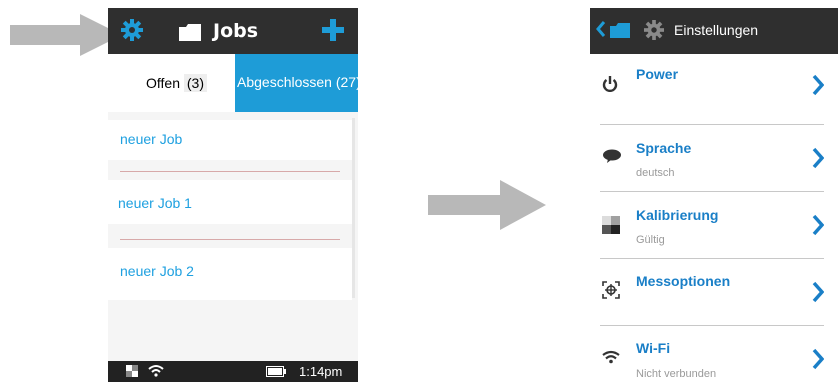 Image resolution: width=838 pixels, height=382 pixels. What do you see at coordinates (714, 225) in the screenshot?
I see `settings-item-calibration: Kalibrierung Gültig` at bounding box center [714, 225].